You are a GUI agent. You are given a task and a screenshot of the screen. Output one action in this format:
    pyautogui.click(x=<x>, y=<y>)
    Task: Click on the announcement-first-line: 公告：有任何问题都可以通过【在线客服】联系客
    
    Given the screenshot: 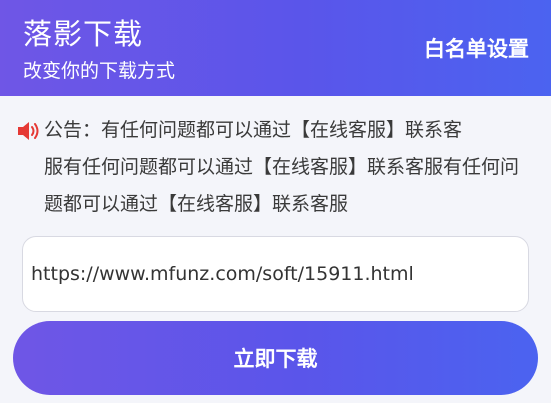 What is the action you would take?
    pyautogui.click(x=273, y=130)
    